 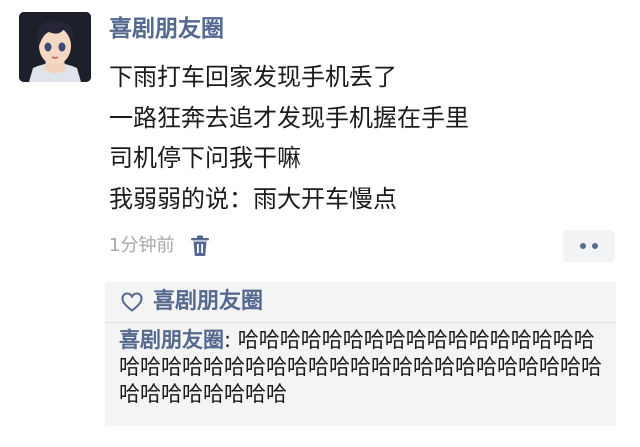 What do you see at coordinates (205, 158) in the screenshot?
I see `post-text-line: 司机停下问我干嘛` at bounding box center [205, 158].